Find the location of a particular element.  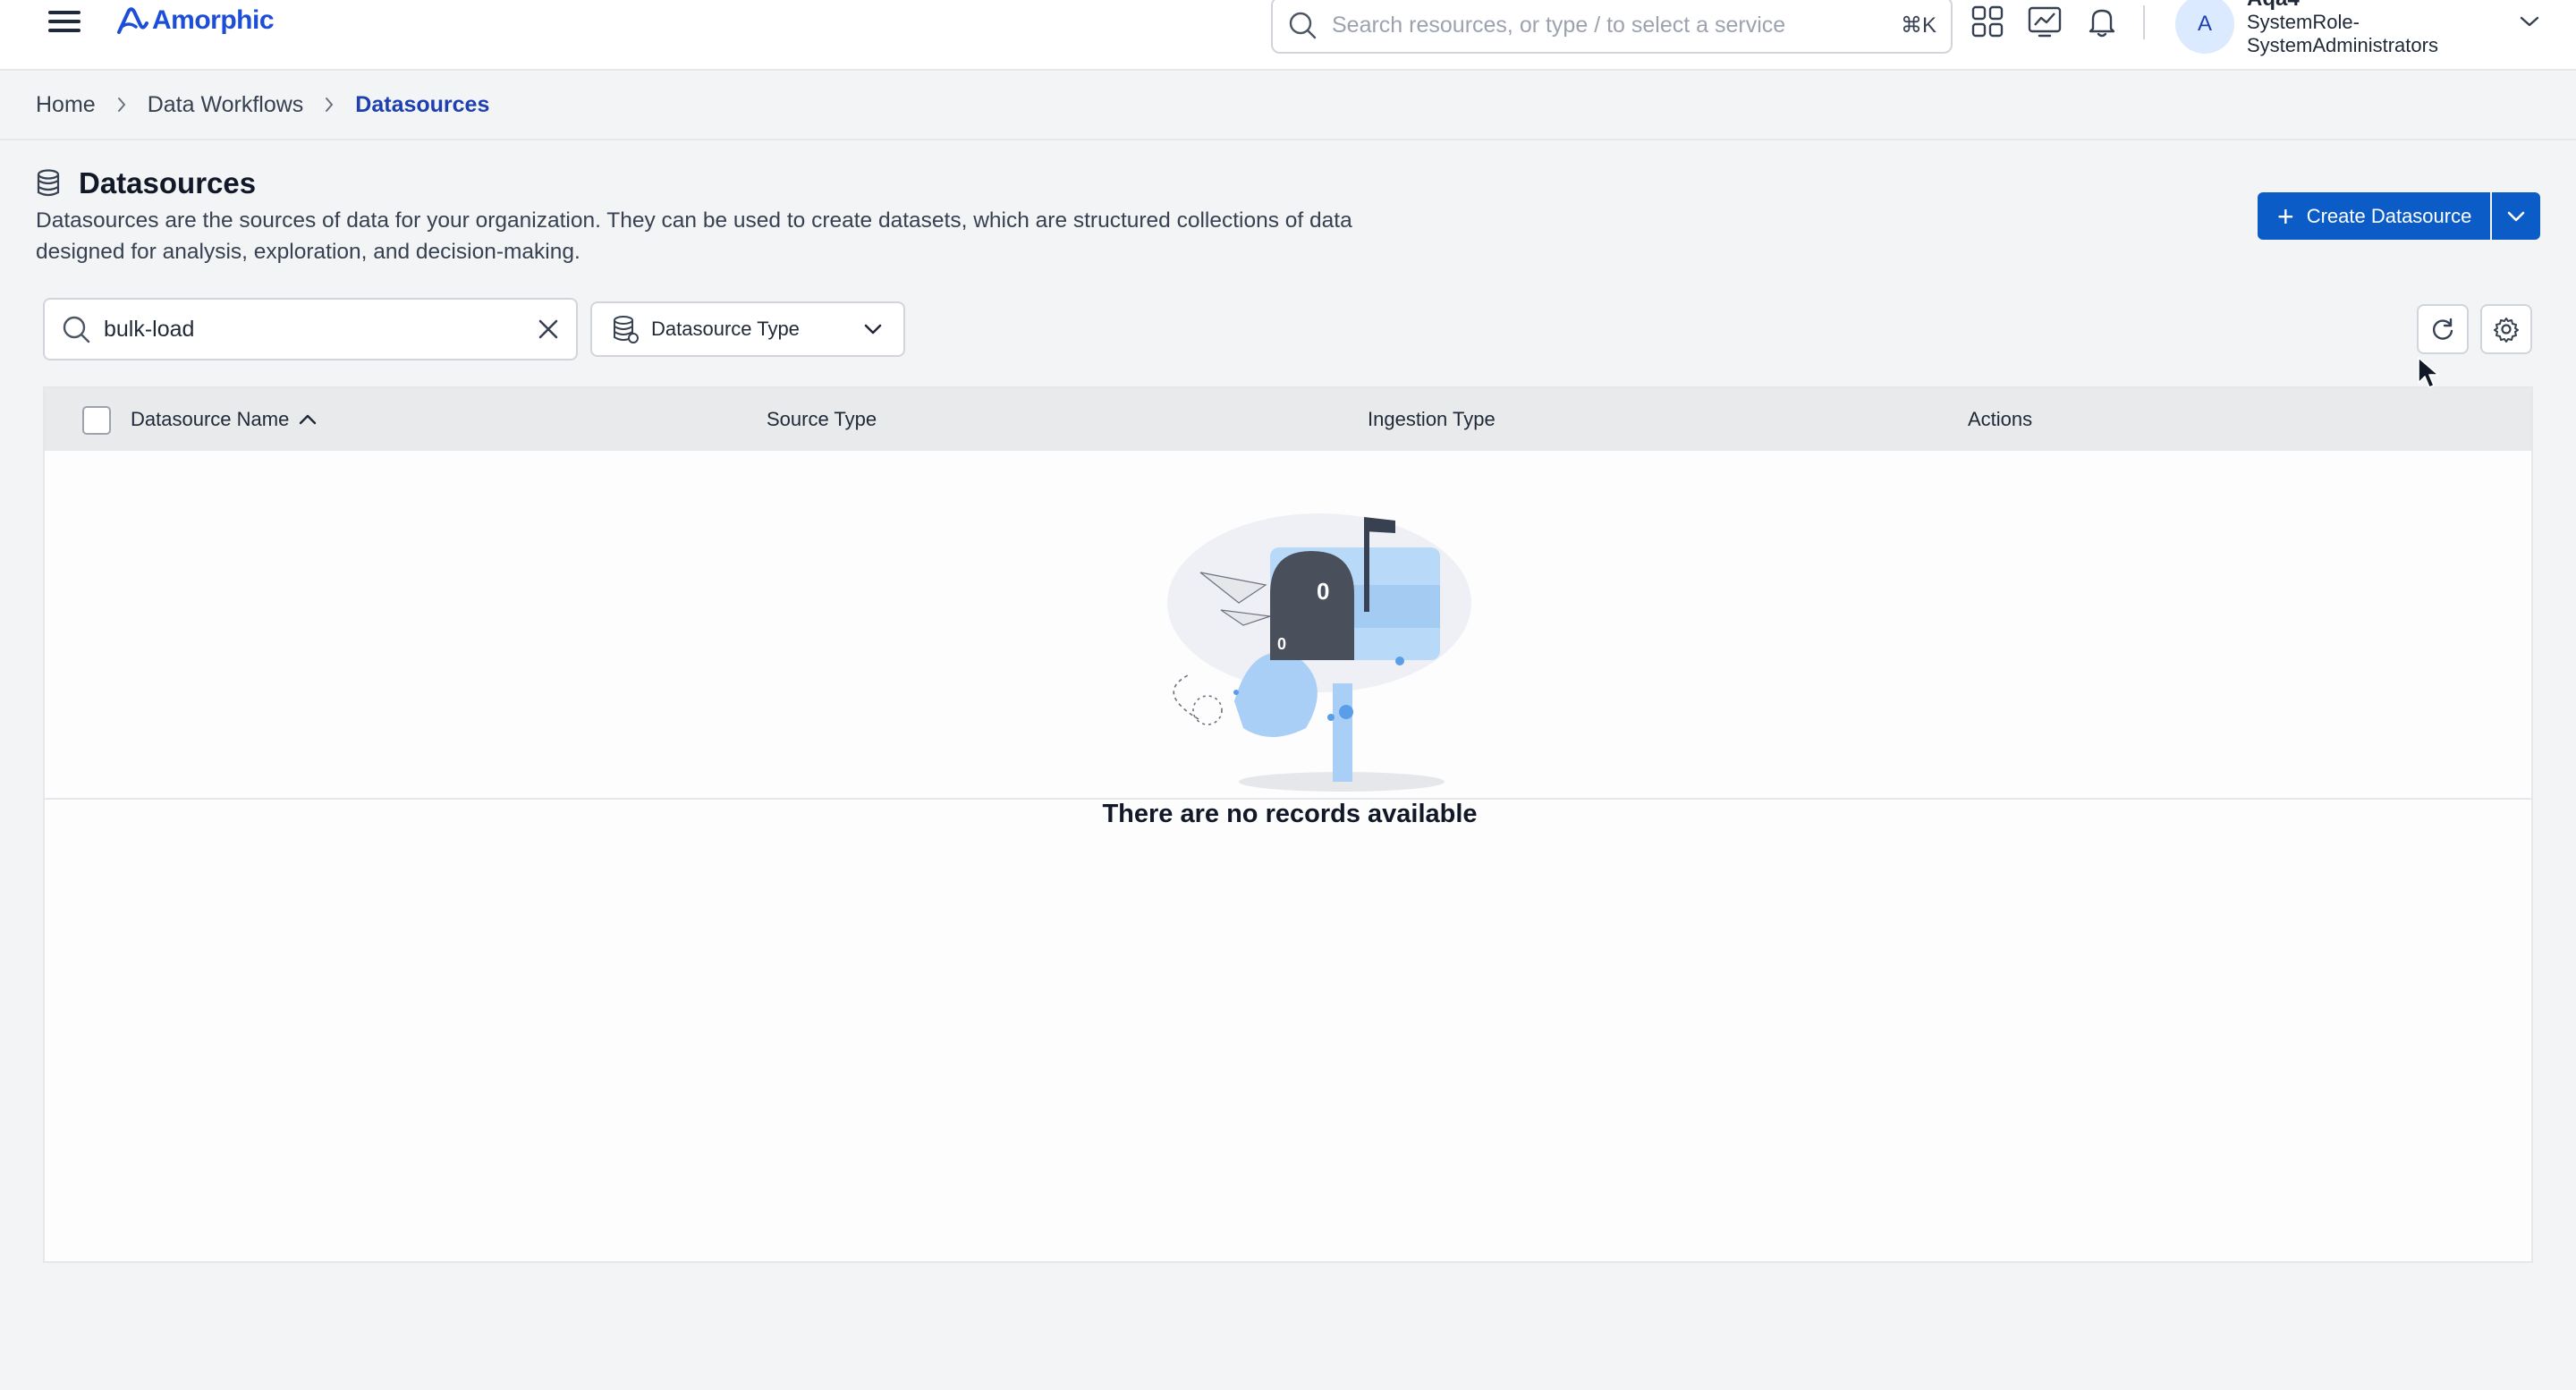

search-shortcut-hint: ⌘K is located at coordinates (1918, 25).